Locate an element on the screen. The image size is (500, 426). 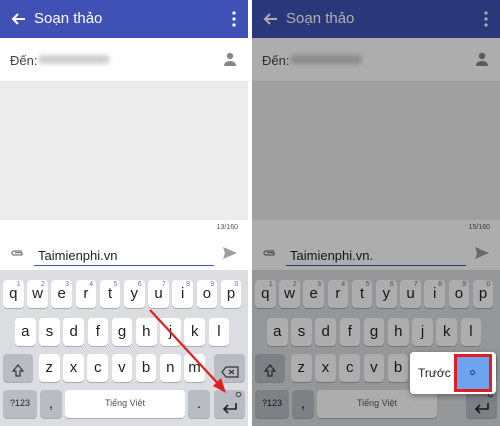
backspace-key is located at coordinates (229, 368).